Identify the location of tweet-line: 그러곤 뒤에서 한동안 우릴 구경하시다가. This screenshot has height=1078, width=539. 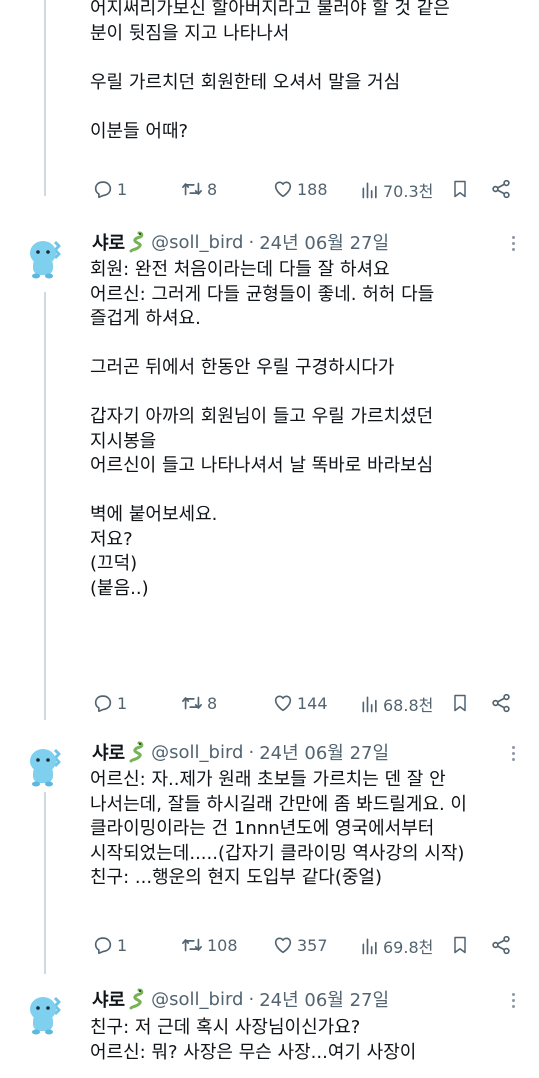
(242, 367).